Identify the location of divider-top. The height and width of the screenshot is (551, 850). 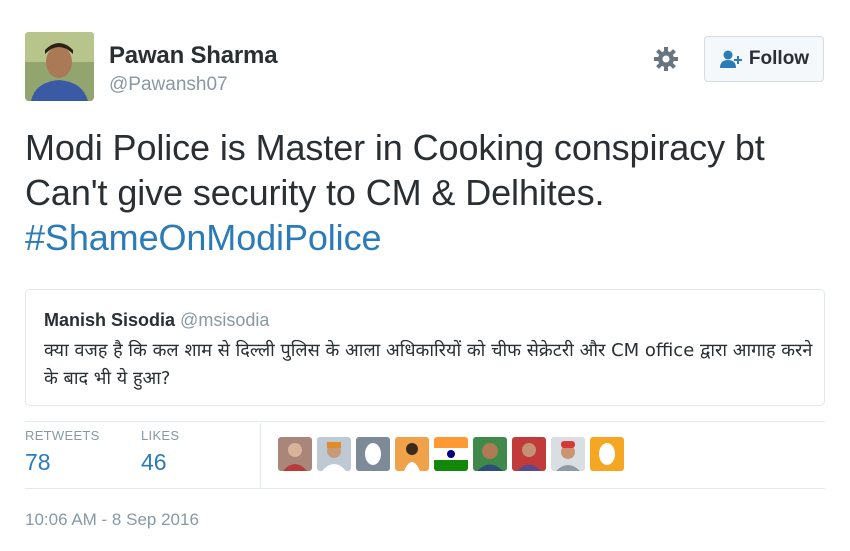
(425, 421).